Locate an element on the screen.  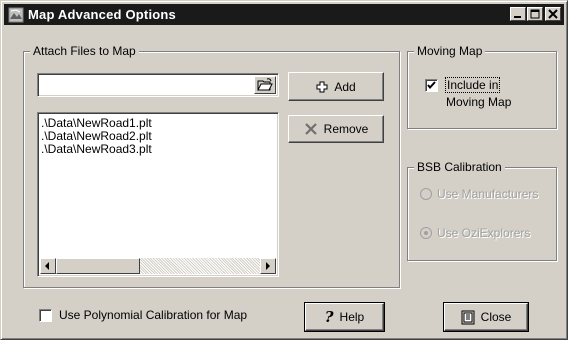
close-window-button is located at coordinates (553, 14).